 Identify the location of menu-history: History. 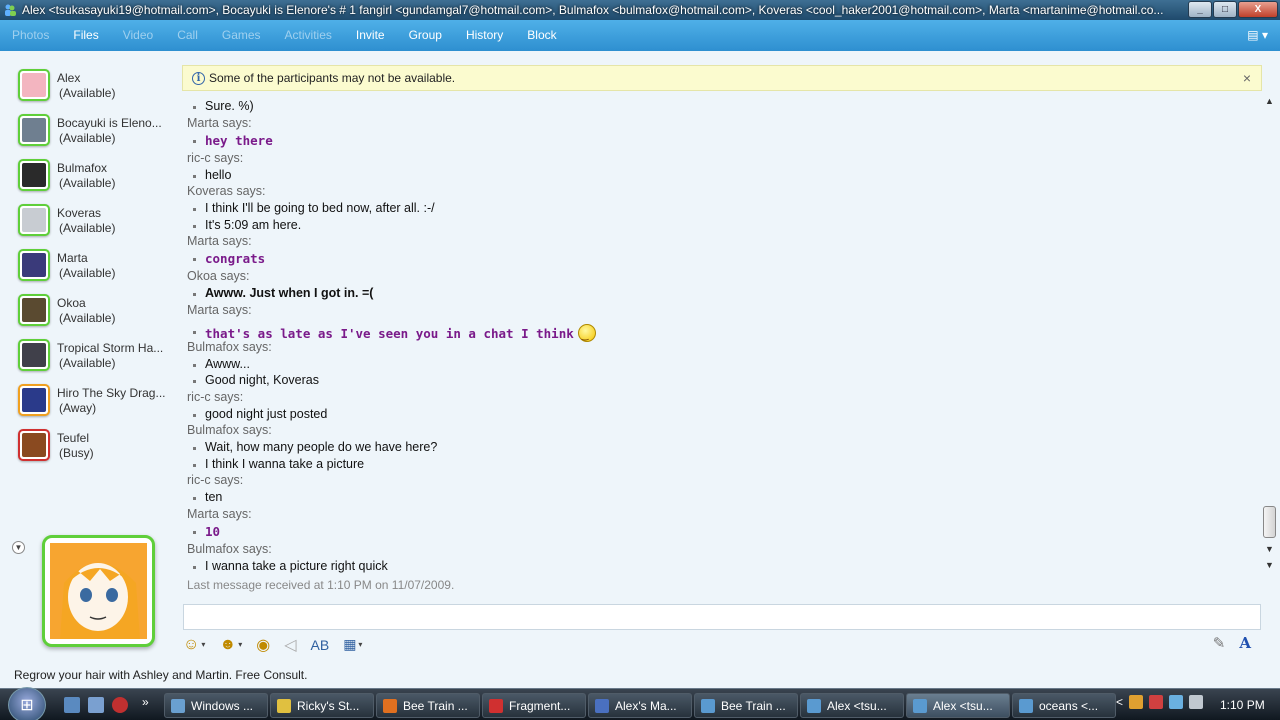
(484, 35).